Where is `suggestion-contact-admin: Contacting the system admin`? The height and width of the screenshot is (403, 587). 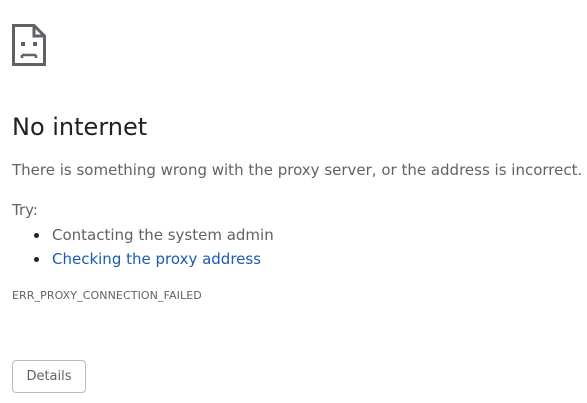
suggestion-contact-admin: Contacting the system admin is located at coordinates (143, 235).